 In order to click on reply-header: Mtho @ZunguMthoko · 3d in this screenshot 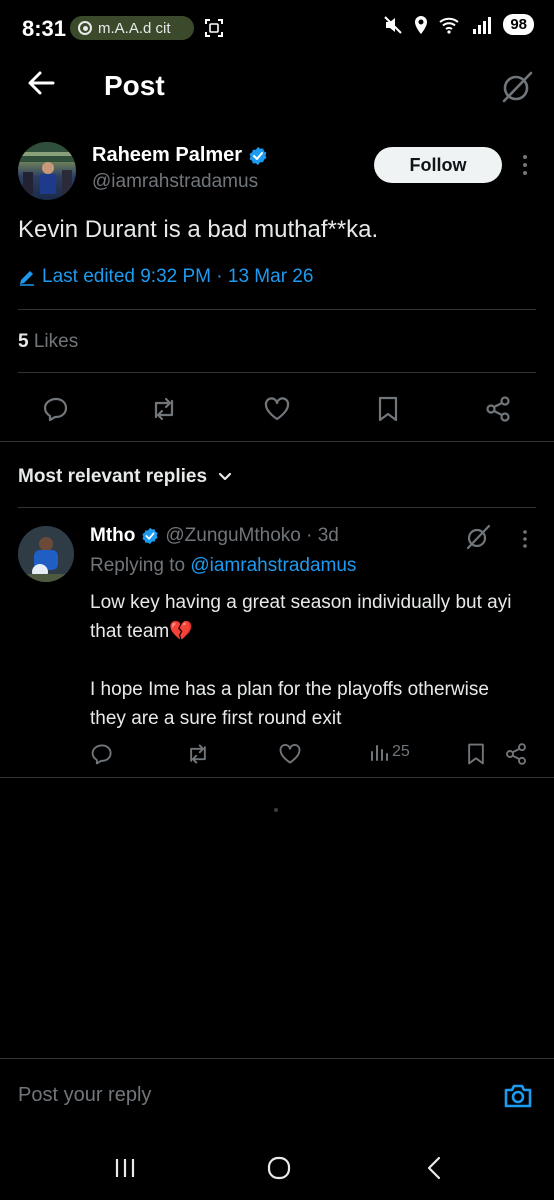, I will do `click(214, 536)`.